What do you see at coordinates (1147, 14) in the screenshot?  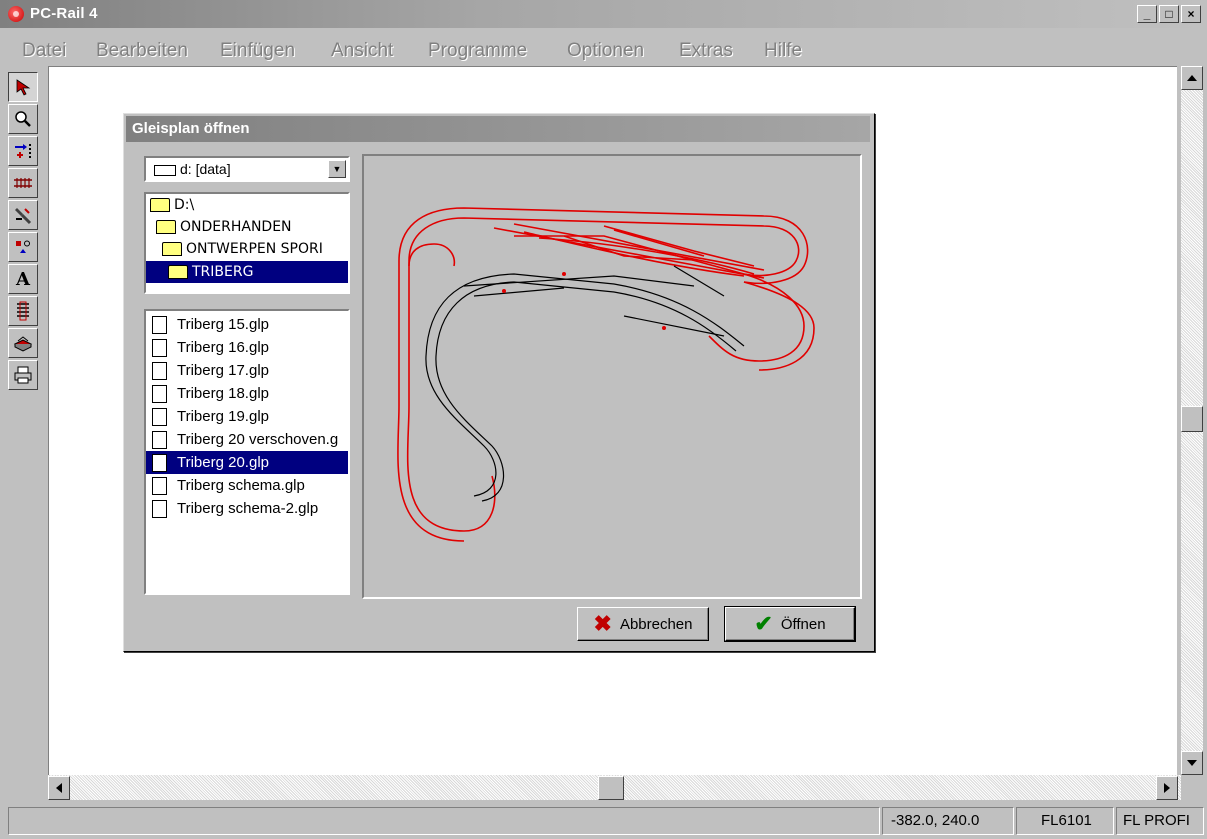 I see `minimize-button: _` at bounding box center [1147, 14].